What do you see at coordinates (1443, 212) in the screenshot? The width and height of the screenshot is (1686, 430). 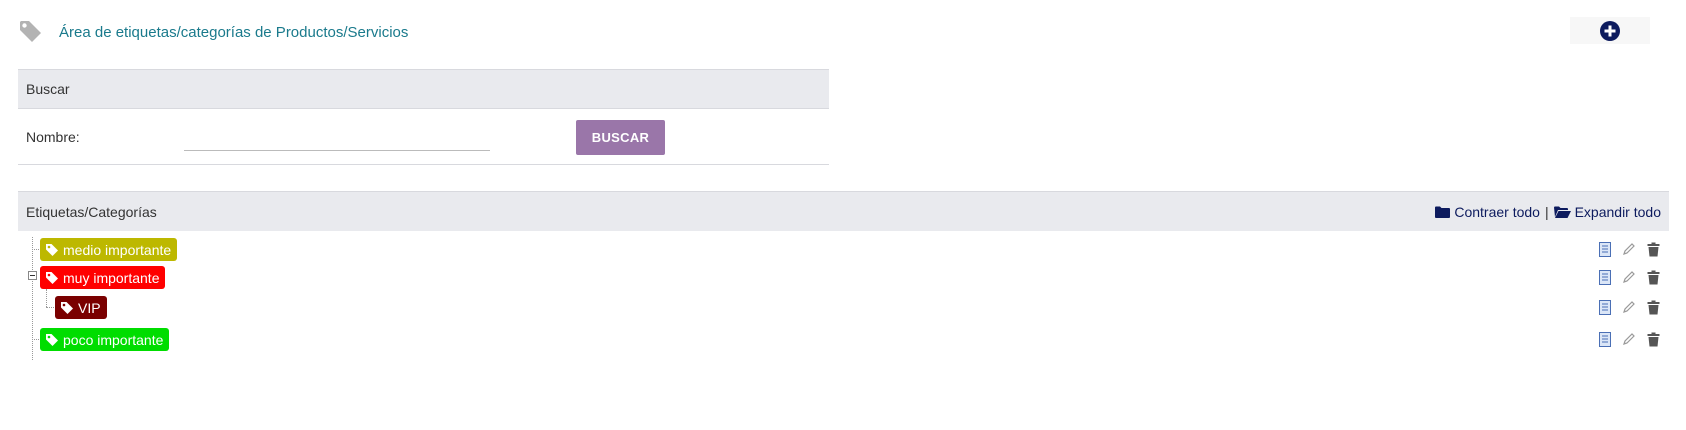 I see `folder-icon` at bounding box center [1443, 212].